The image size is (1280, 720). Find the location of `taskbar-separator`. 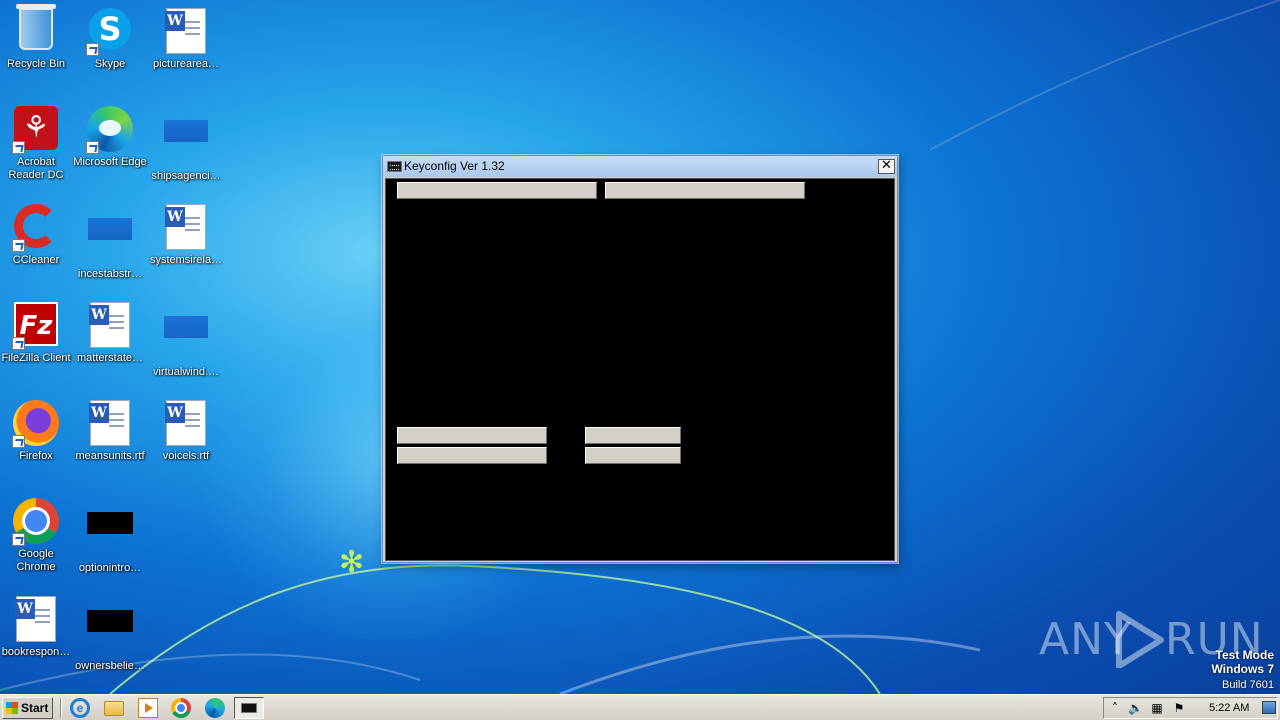

taskbar-separator is located at coordinates (61, 708).